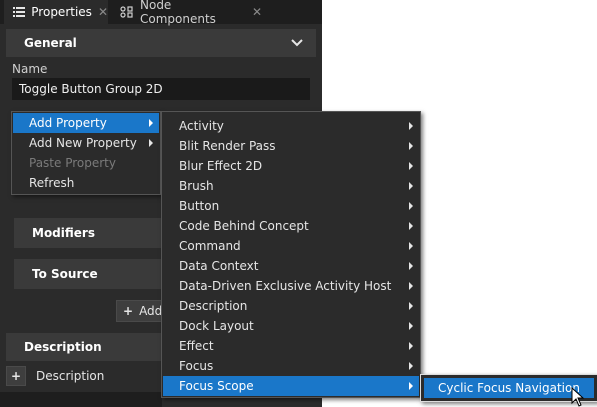  What do you see at coordinates (127, 12) in the screenshot?
I see `components-icon` at bounding box center [127, 12].